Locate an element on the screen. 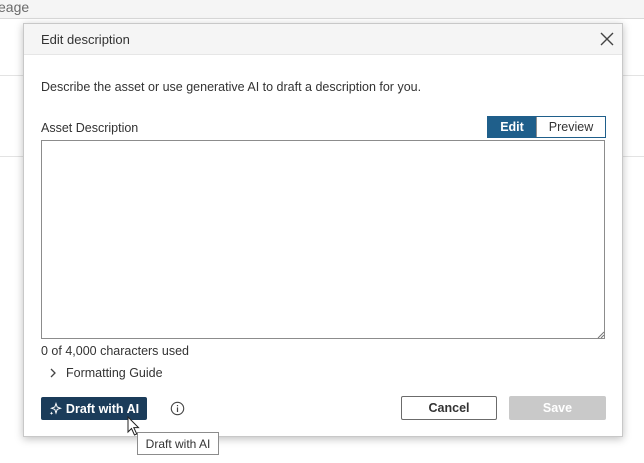 The height and width of the screenshot is (463, 644). cancel-button: Cancel is located at coordinates (449, 408).